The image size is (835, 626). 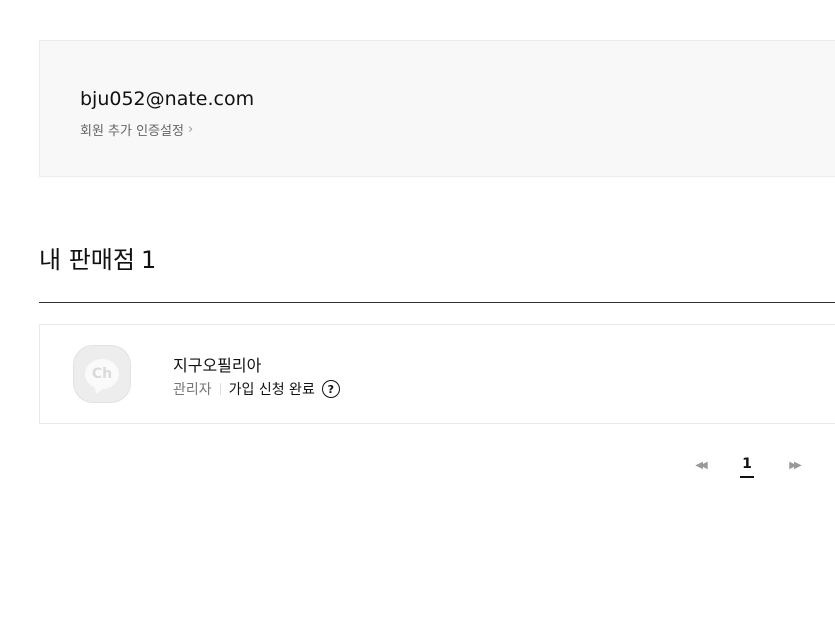 I want to click on store-status: 가입 신청 완료, so click(x=271, y=390).